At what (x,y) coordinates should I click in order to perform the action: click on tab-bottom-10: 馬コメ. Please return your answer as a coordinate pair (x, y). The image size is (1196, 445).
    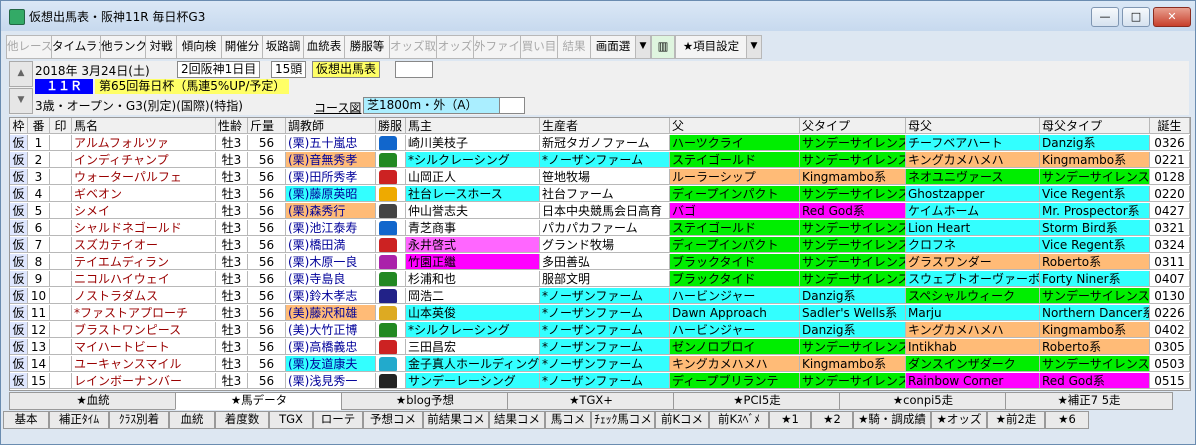
    Looking at the image, I should click on (568, 420).